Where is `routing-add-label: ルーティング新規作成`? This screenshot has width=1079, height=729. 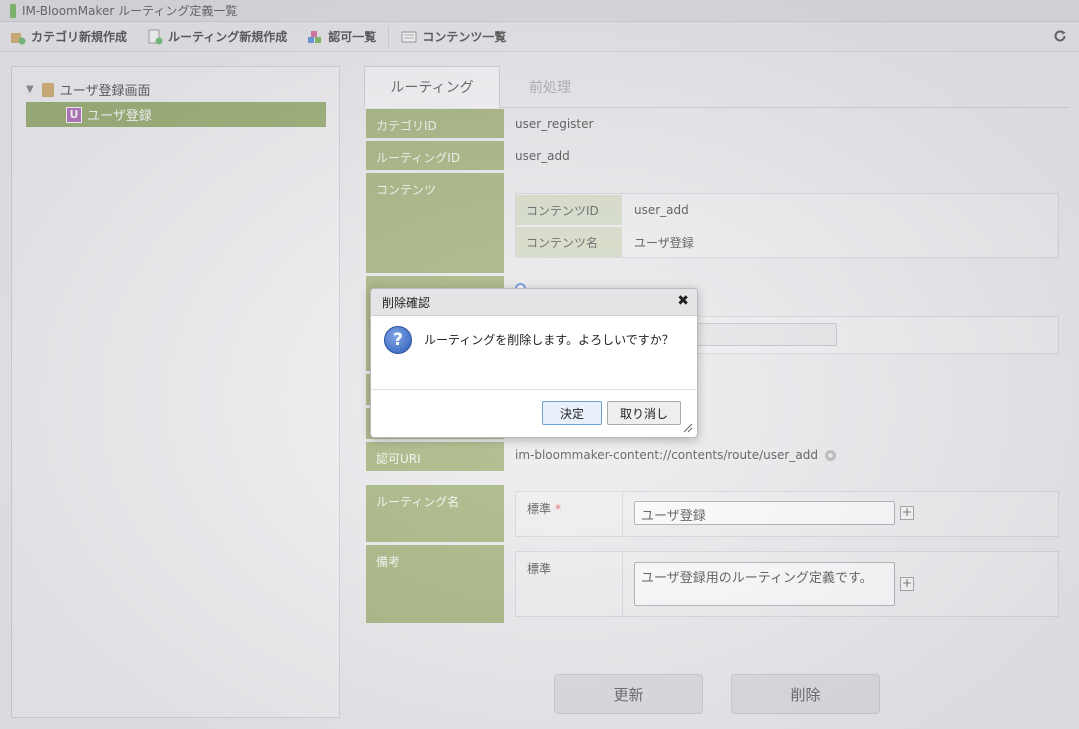 routing-add-label: ルーティング新規作成 is located at coordinates (228, 37).